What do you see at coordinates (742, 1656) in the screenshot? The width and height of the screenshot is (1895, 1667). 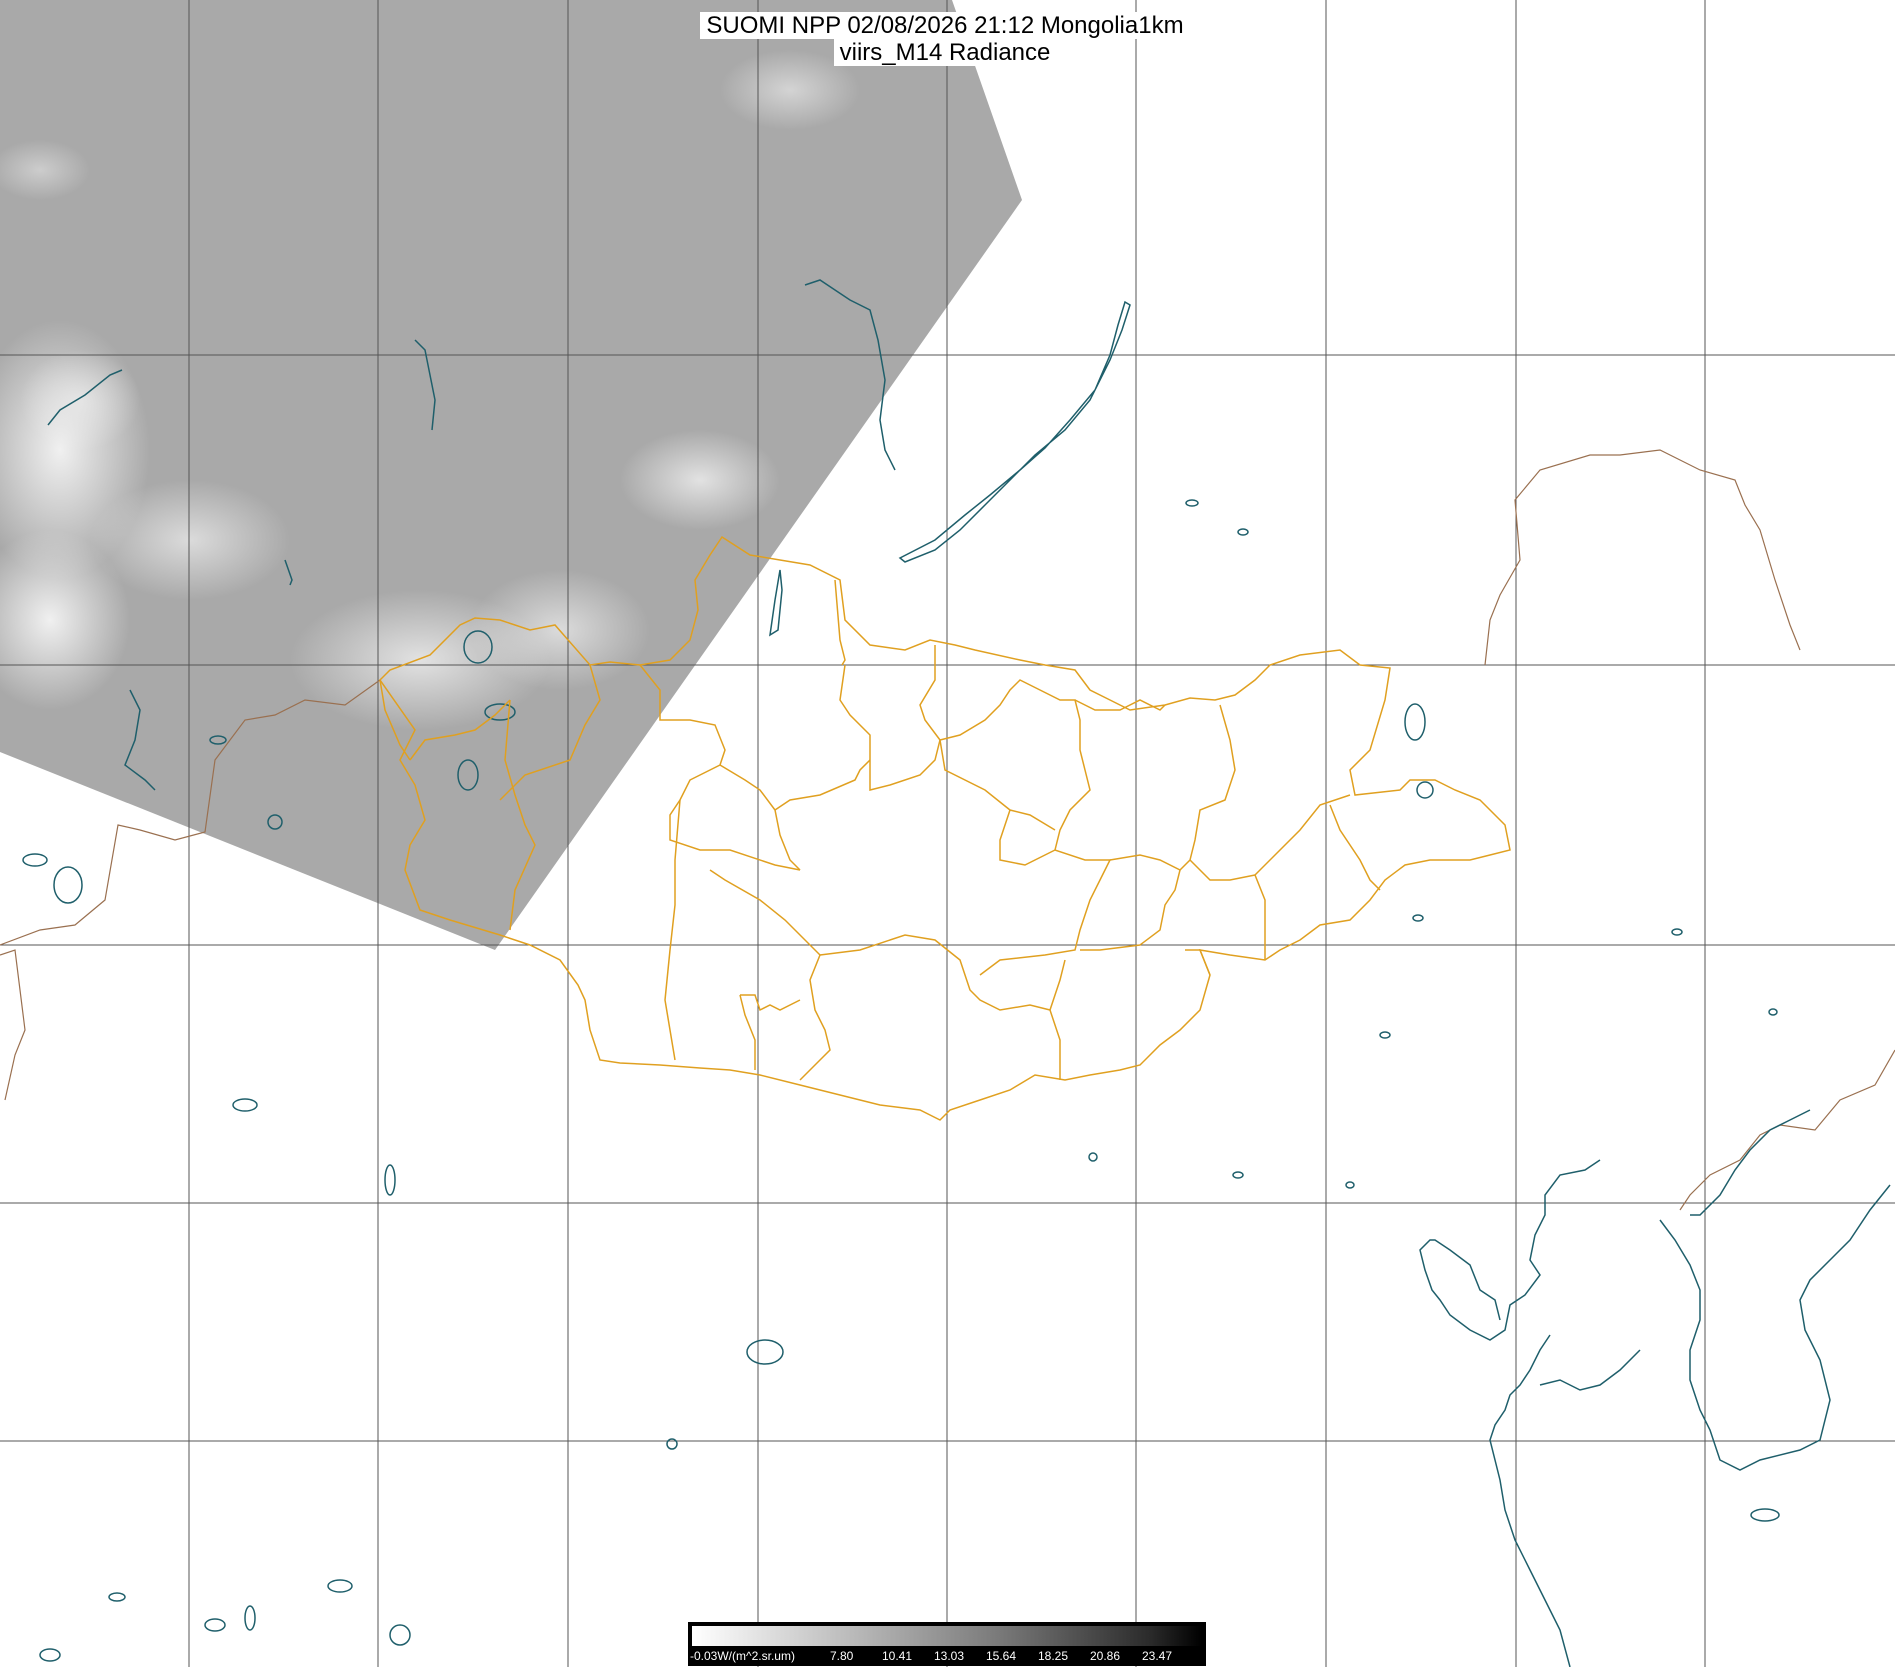 I see `colorbar-unit-label: -0.03W/(m^2.sr.um)` at bounding box center [742, 1656].